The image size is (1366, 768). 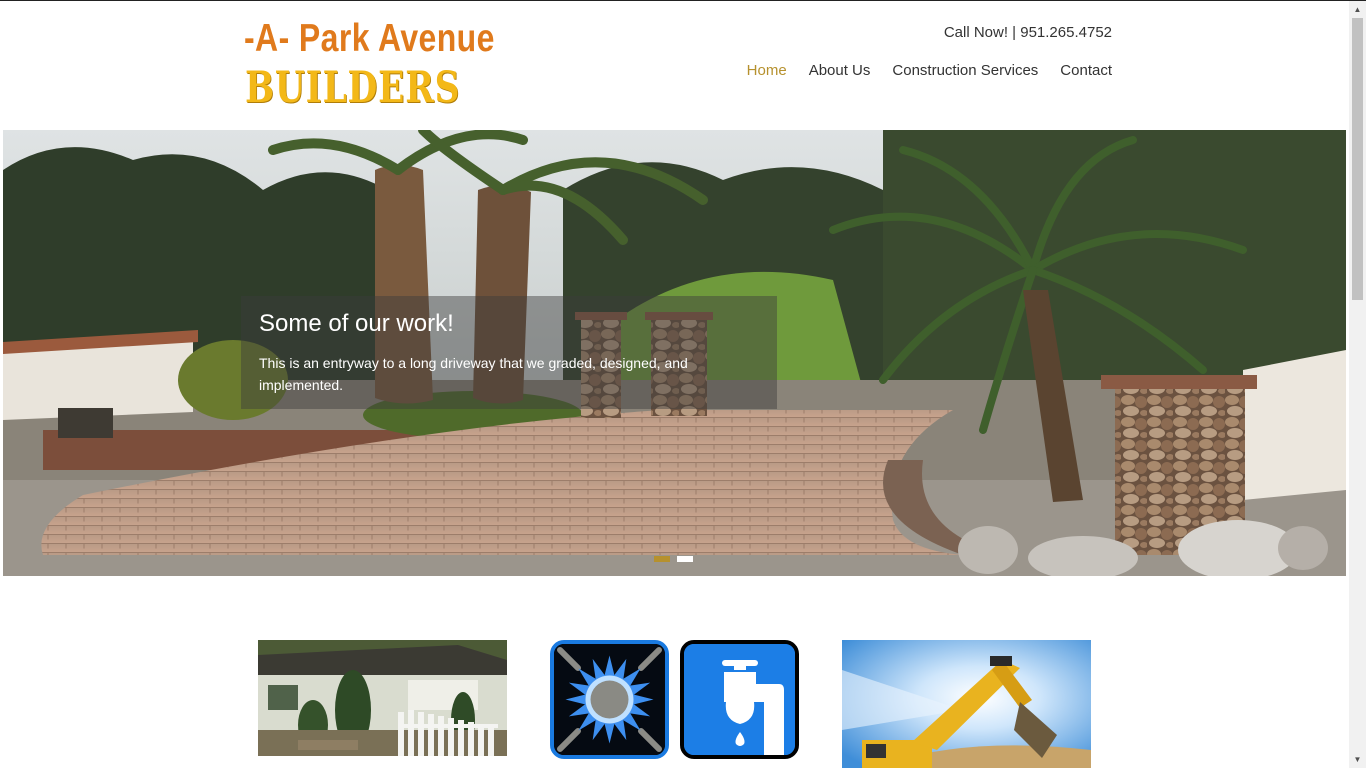 What do you see at coordinates (369, 38) in the screenshot?
I see `logo-line-1: -A- Park Avenue` at bounding box center [369, 38].